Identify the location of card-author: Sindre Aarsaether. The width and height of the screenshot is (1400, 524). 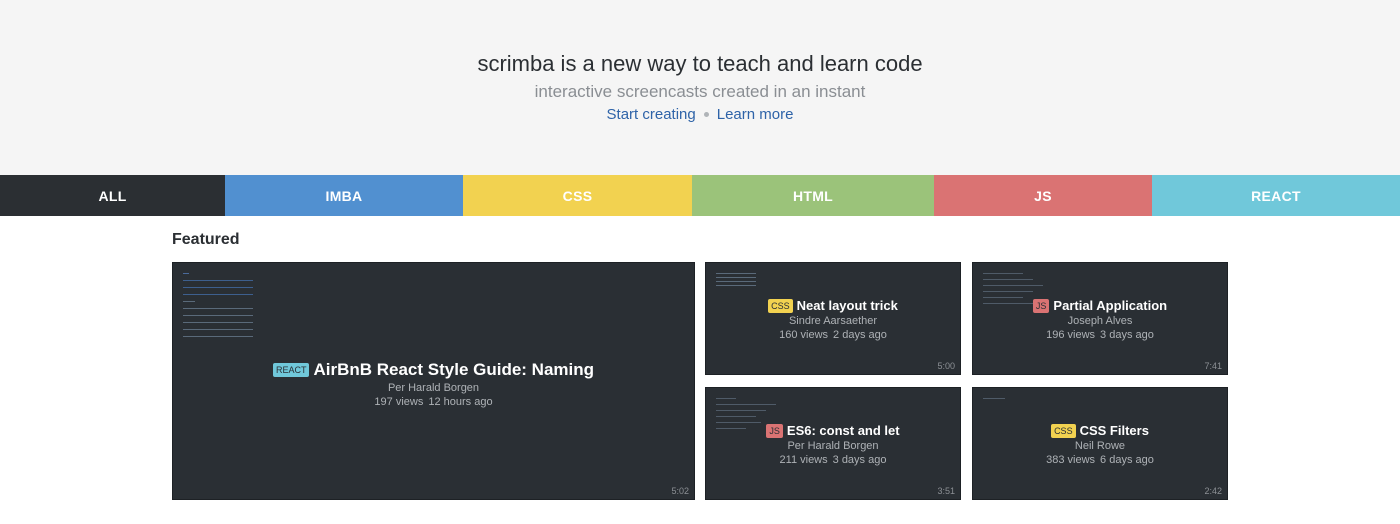
(833, 321).